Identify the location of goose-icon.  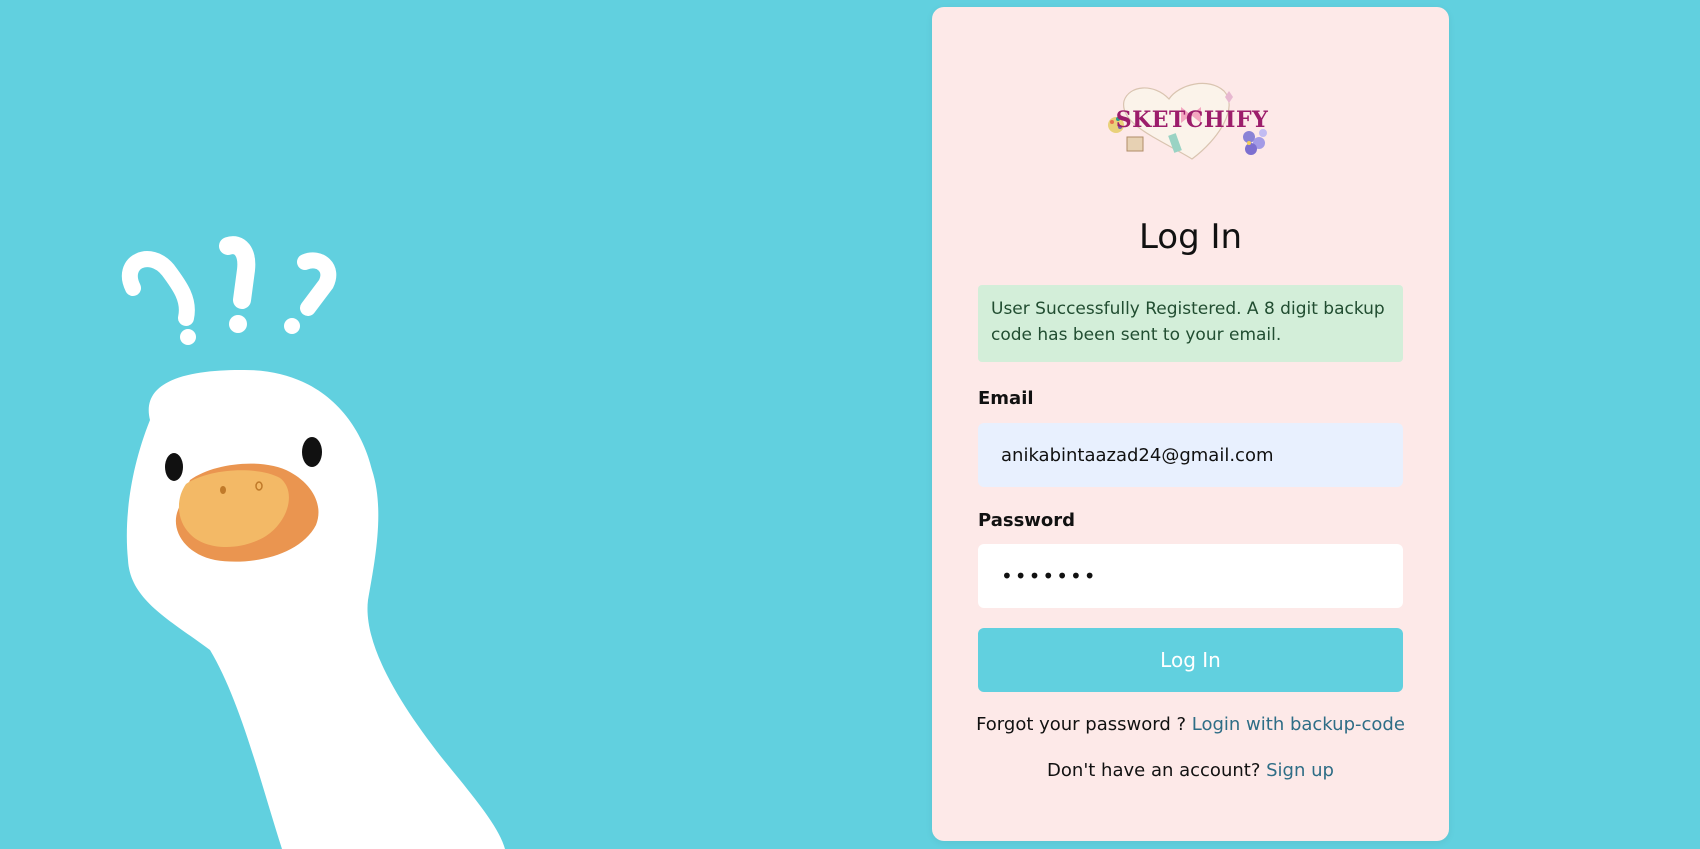
(315, 609).